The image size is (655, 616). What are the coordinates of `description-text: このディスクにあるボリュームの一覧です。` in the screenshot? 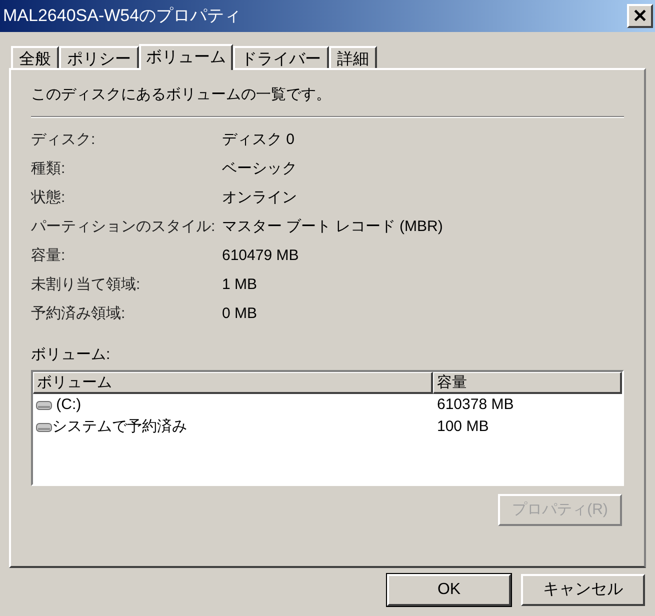 It's located at (181, 95).